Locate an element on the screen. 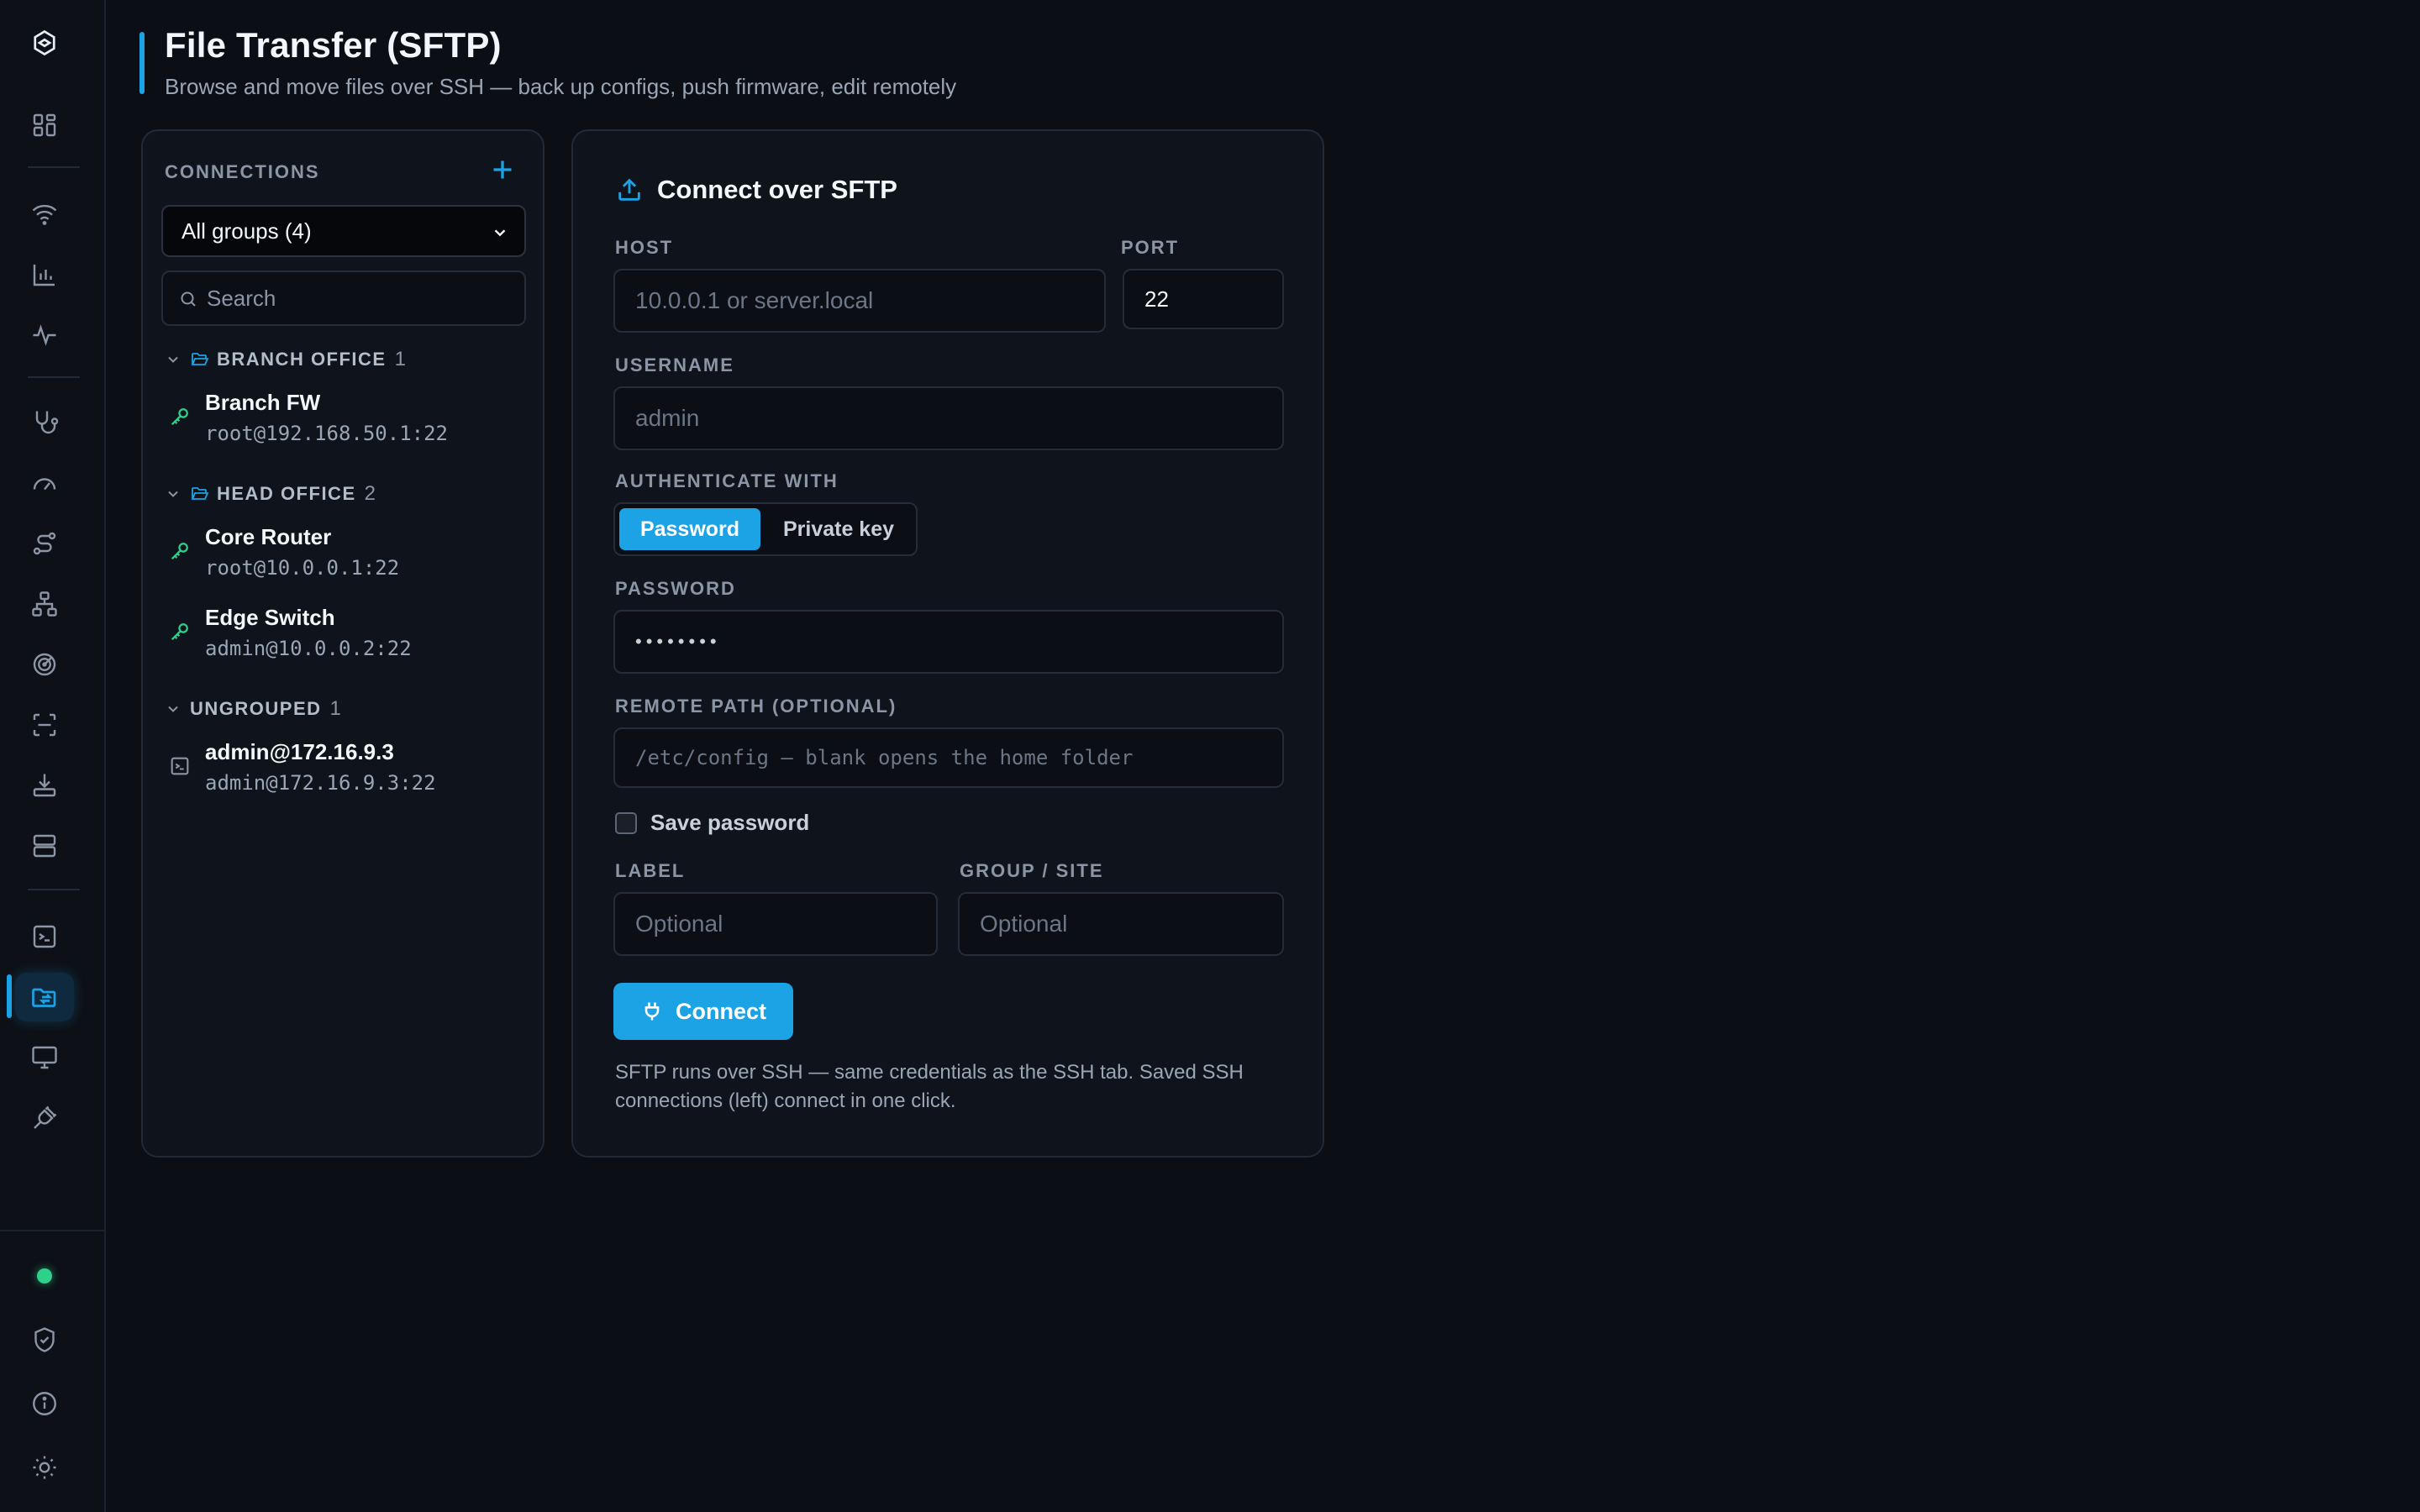 The height and width of the screenshot is (1512, 2420). page-title: File Transfer (SFTP) is located at coordinates (333, 45).